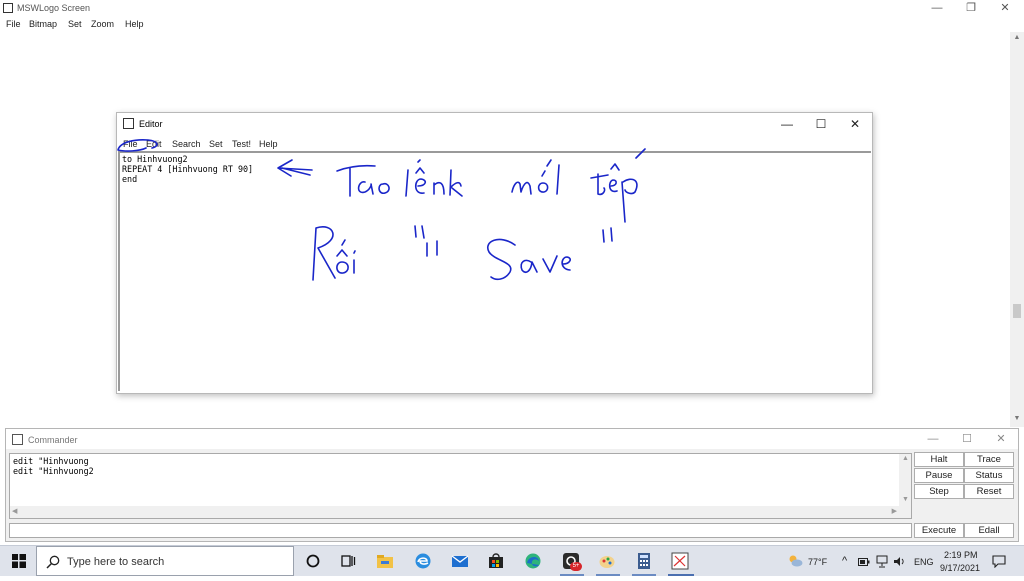  I want to click on editor-titlebar: Editor — ☐ ✕, so click(494, 124).